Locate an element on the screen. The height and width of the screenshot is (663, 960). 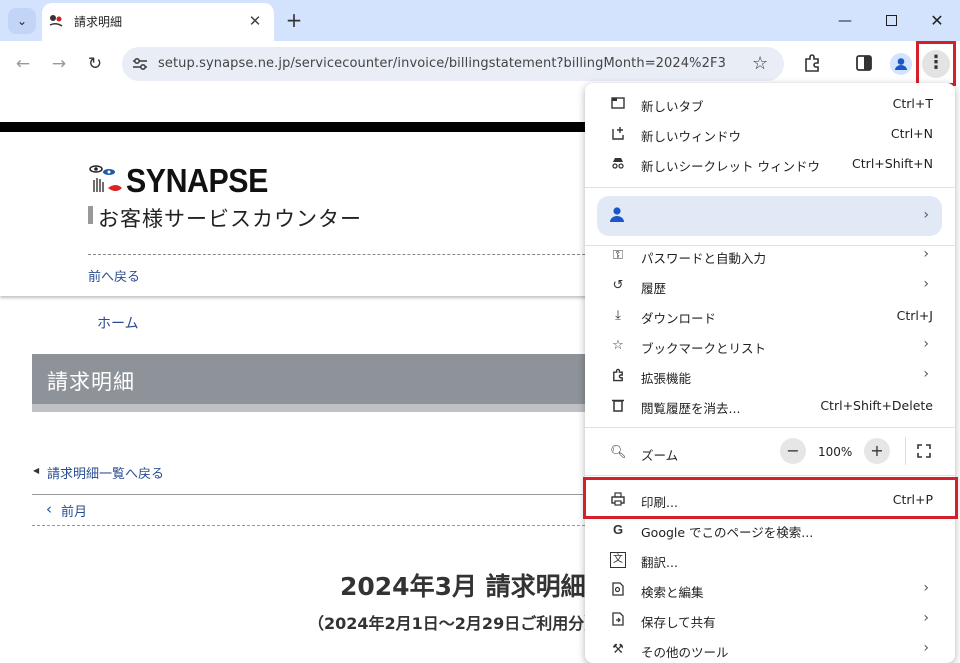
chevron-left-icon: ‹ is located at coordinates (49, 509).